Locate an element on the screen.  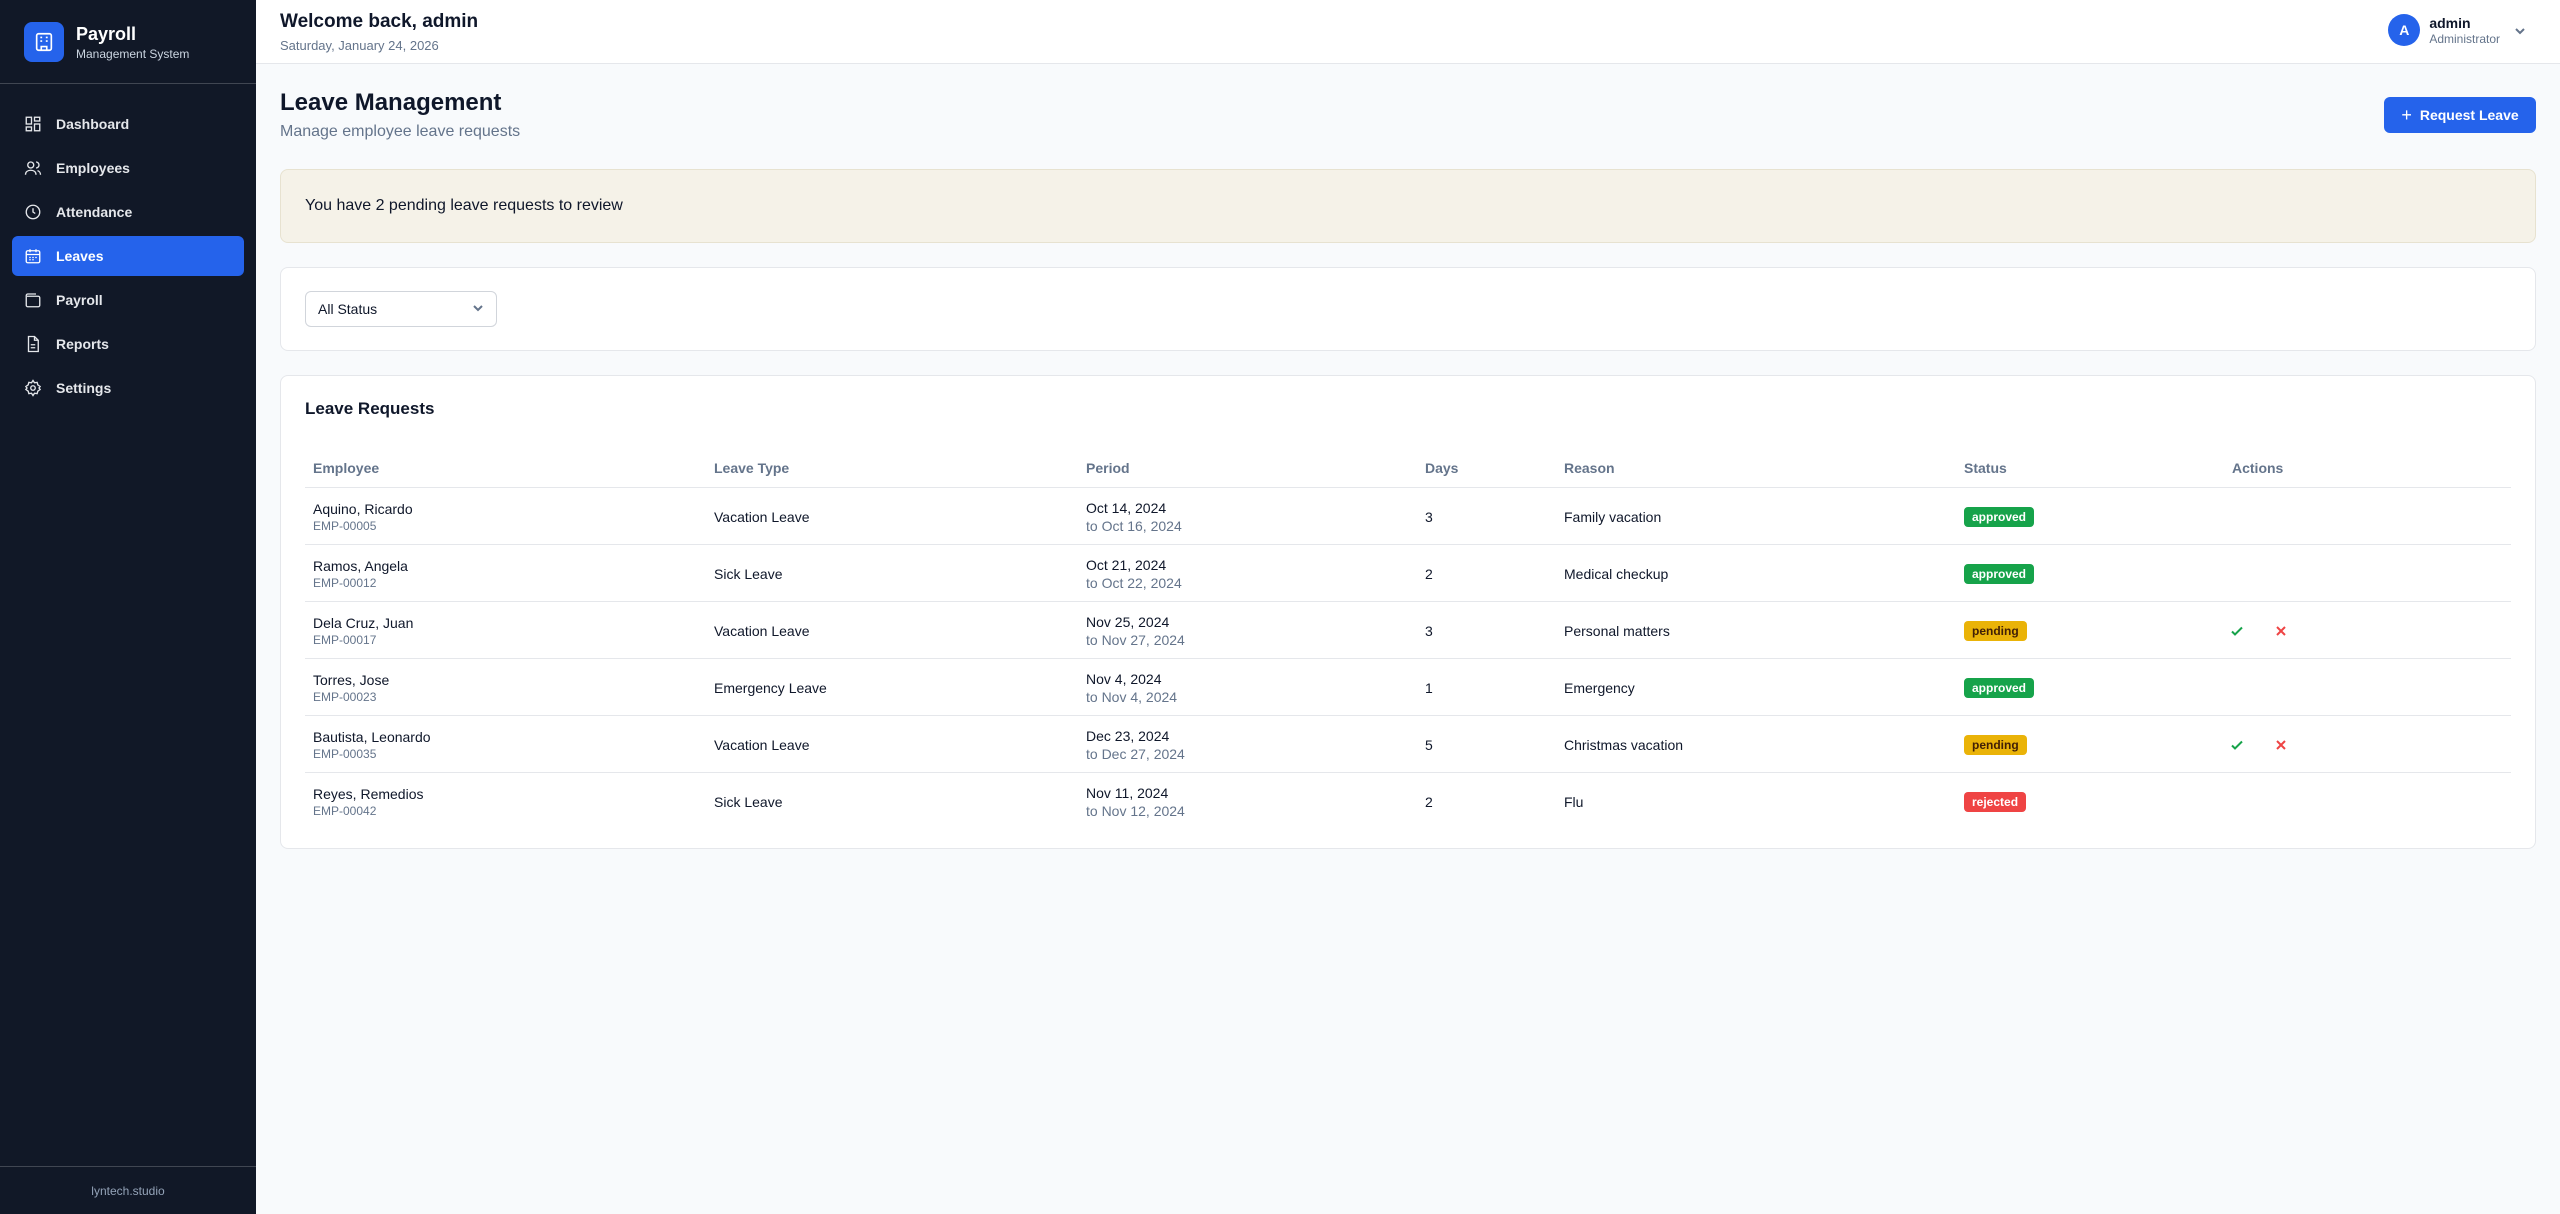
sidebar-item-attendance: Attendance is located at coordinates (128, 212).